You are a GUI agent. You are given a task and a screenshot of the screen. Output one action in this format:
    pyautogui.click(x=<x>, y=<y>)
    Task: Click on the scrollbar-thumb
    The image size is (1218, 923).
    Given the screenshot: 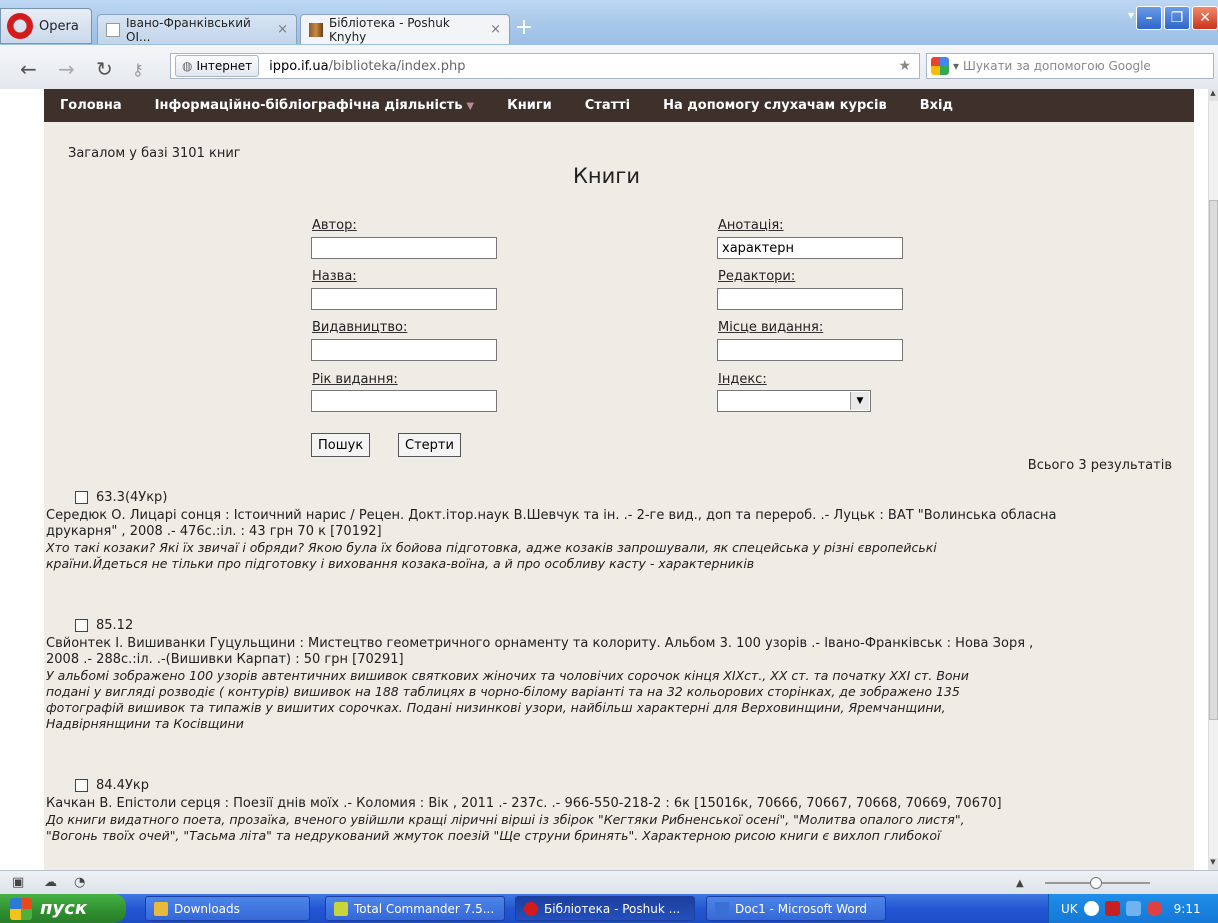 What is the action you would take?
    pyautogui.click(x=1213, y=460)
    